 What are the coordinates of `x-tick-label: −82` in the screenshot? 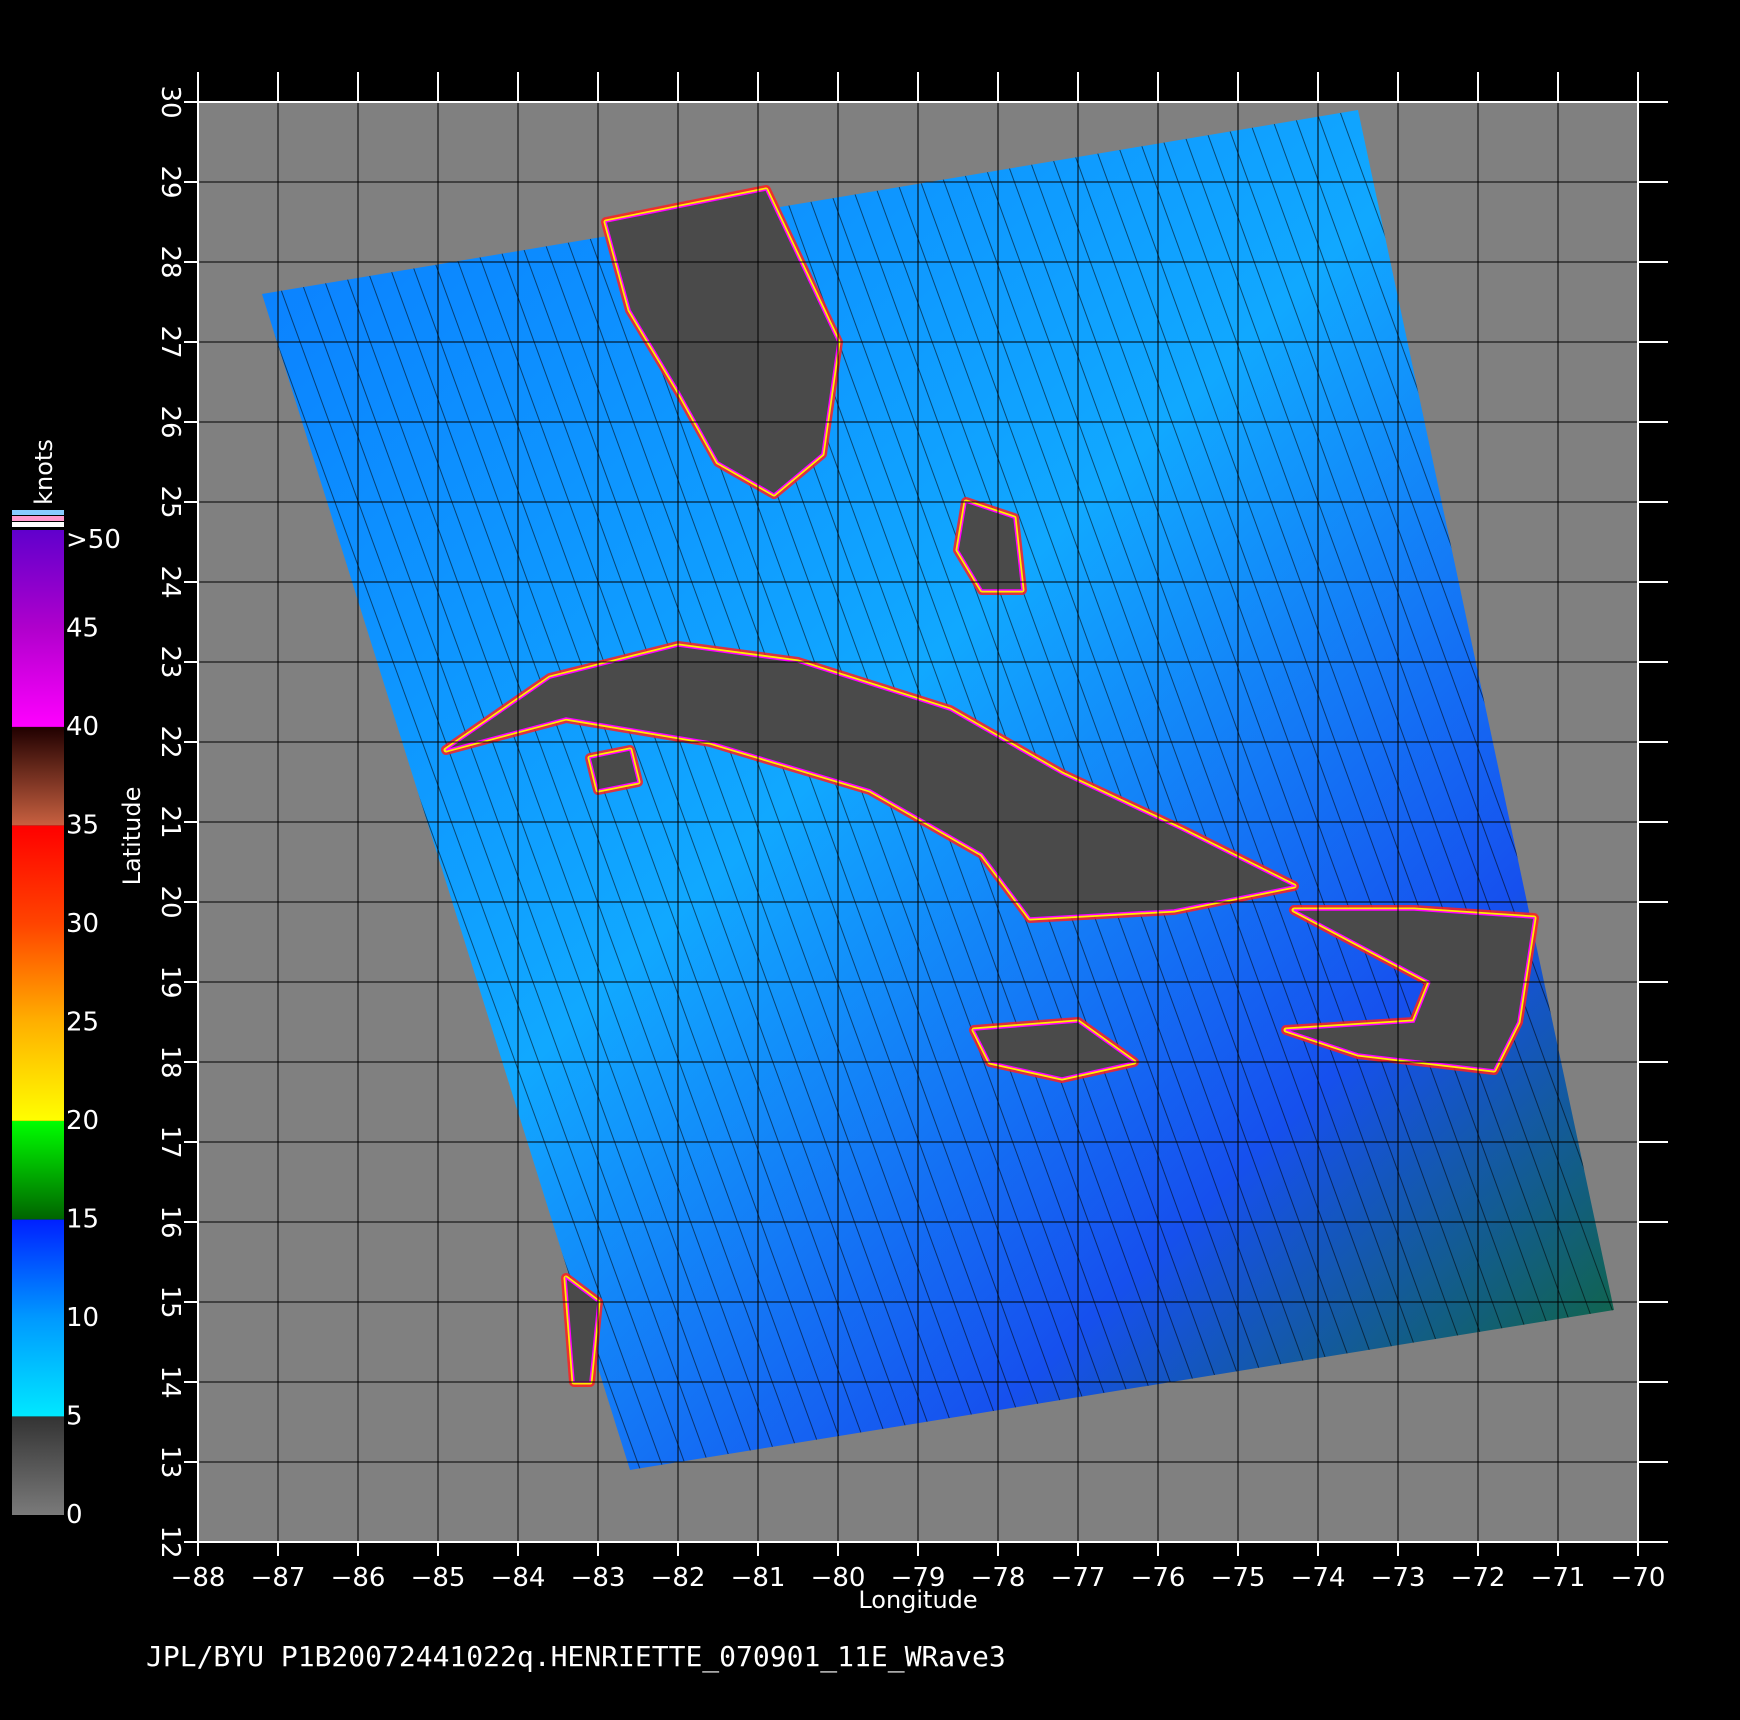 It's located at (678, 1578).